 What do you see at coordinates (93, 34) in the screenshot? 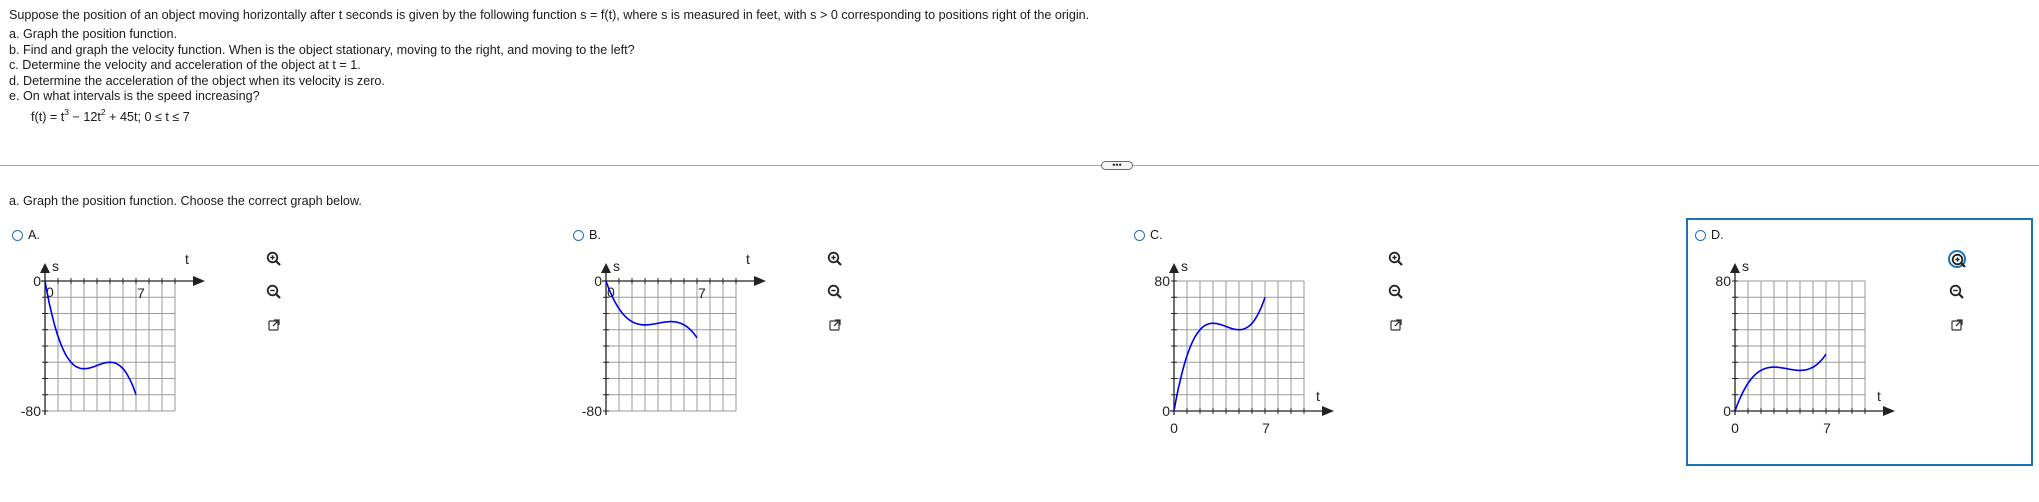
I see `part-a: a. Graph the position function.` at bounding box center [93, 34].